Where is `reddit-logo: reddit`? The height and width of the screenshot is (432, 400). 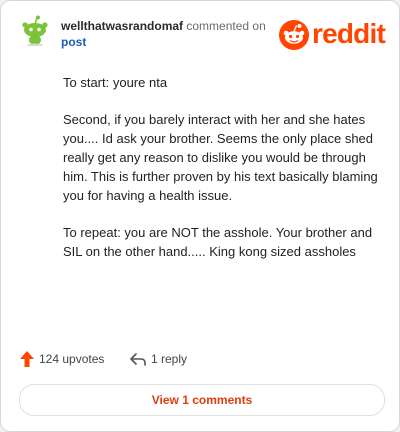
reddit-logo: reddit is located at coordinates (333, 34).